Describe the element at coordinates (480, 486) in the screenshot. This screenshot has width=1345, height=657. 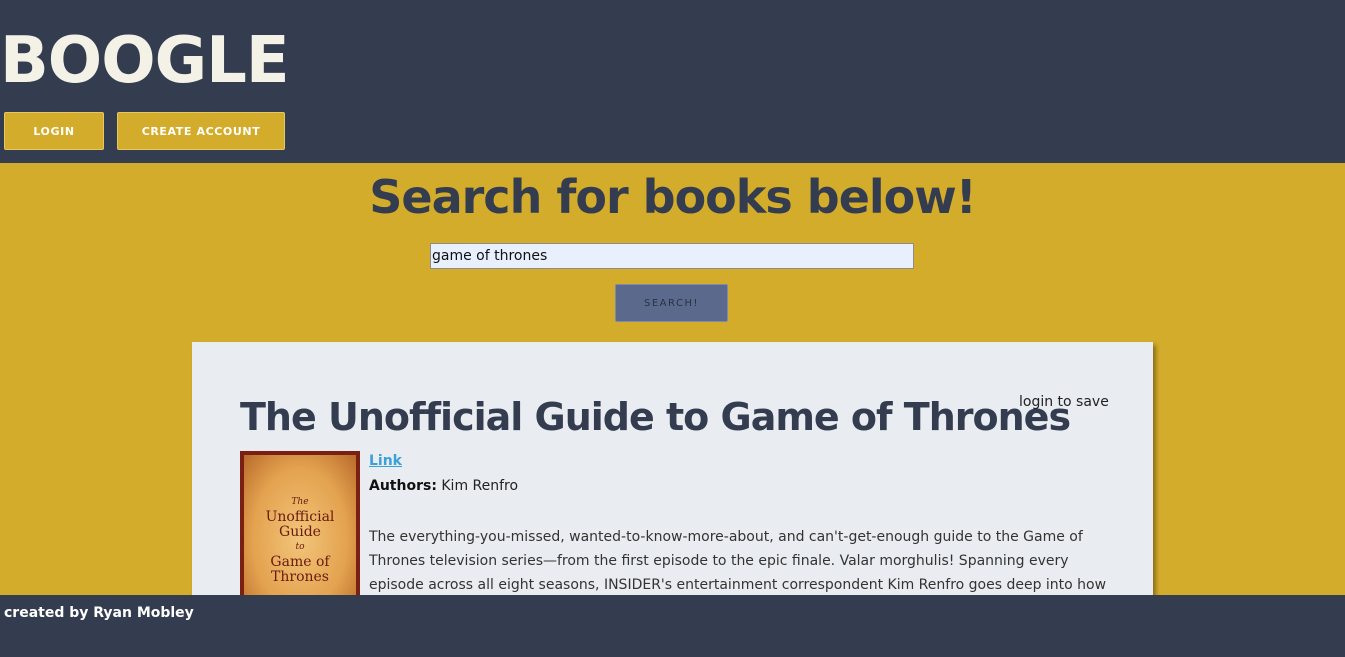
I see `authors-value: Kim Renfro` at that location.